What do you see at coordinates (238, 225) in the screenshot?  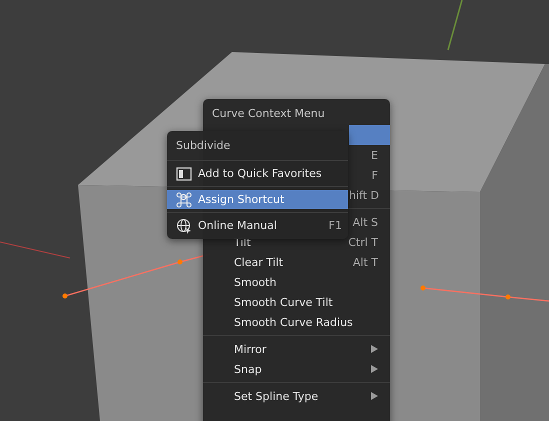 I see `menu-item-label: Online Manual` at bounding box center [238, 225].